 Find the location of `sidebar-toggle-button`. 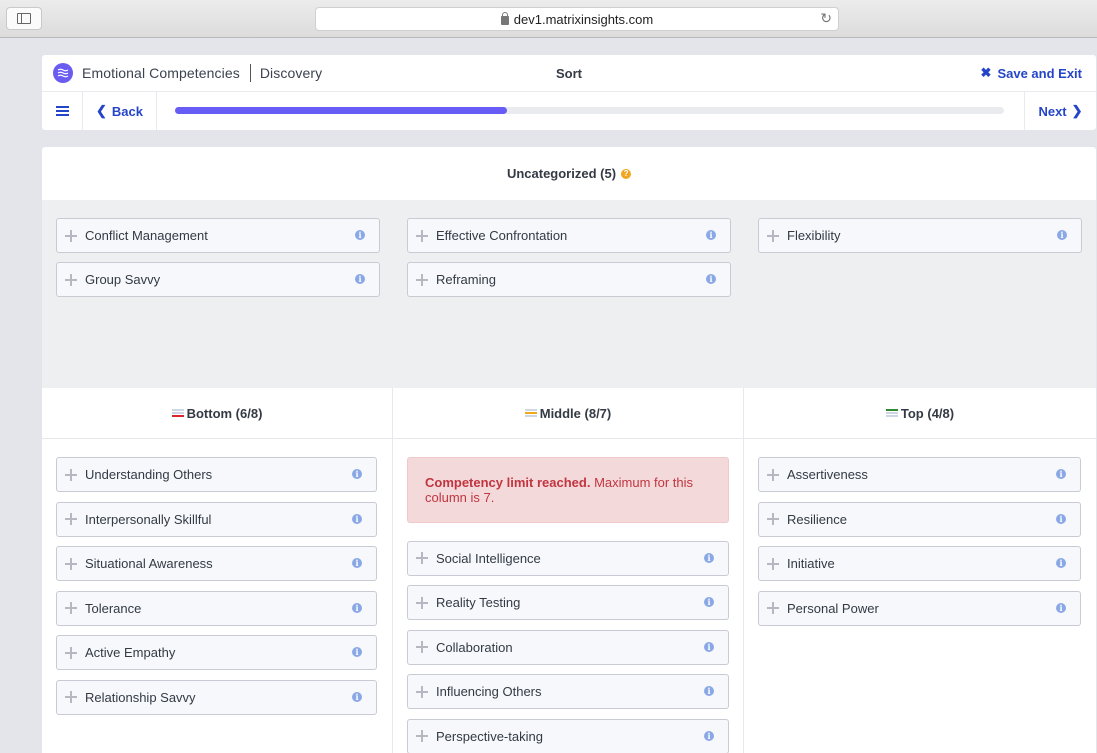

sidebar-toggle-button is located at coordinates (24, 18).